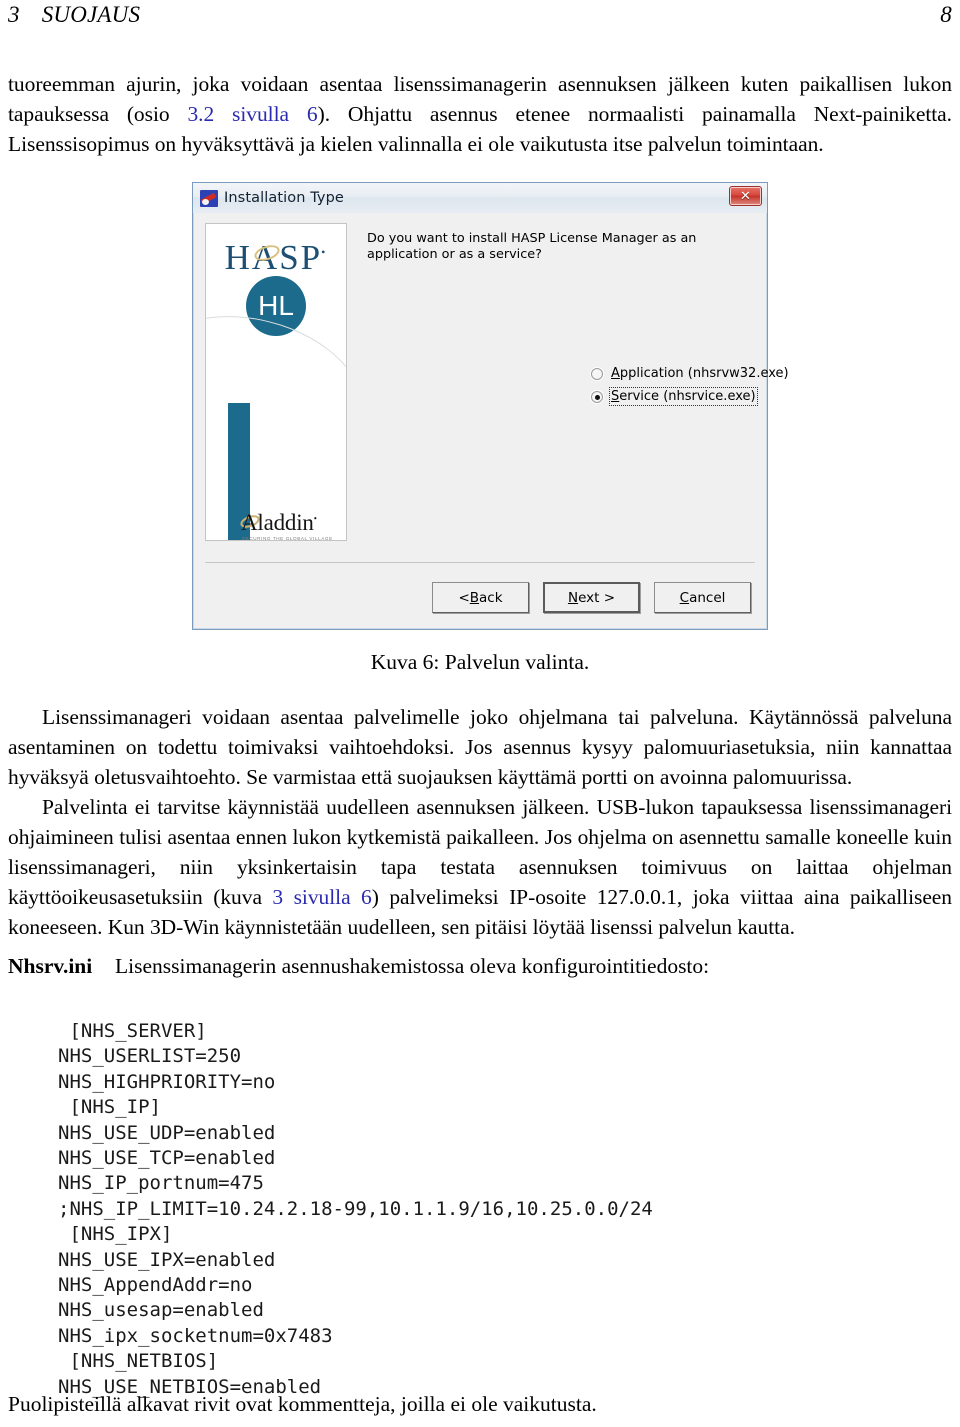 The height and width of the screenshot is (1427, 960). What do you see at coordinates (464, 597) in the screenshot?
I see `back-button-prefix: <` at bounding box center [464, 597].